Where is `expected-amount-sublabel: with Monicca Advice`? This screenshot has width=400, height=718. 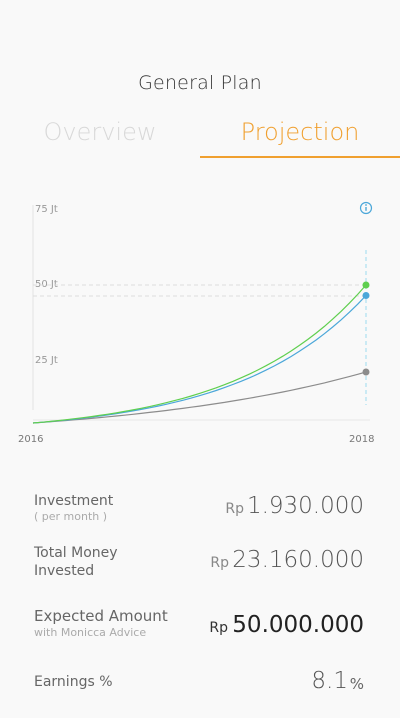 expected-amount-sublabel: with Monicca Advice is located at coordinates (90, 632).